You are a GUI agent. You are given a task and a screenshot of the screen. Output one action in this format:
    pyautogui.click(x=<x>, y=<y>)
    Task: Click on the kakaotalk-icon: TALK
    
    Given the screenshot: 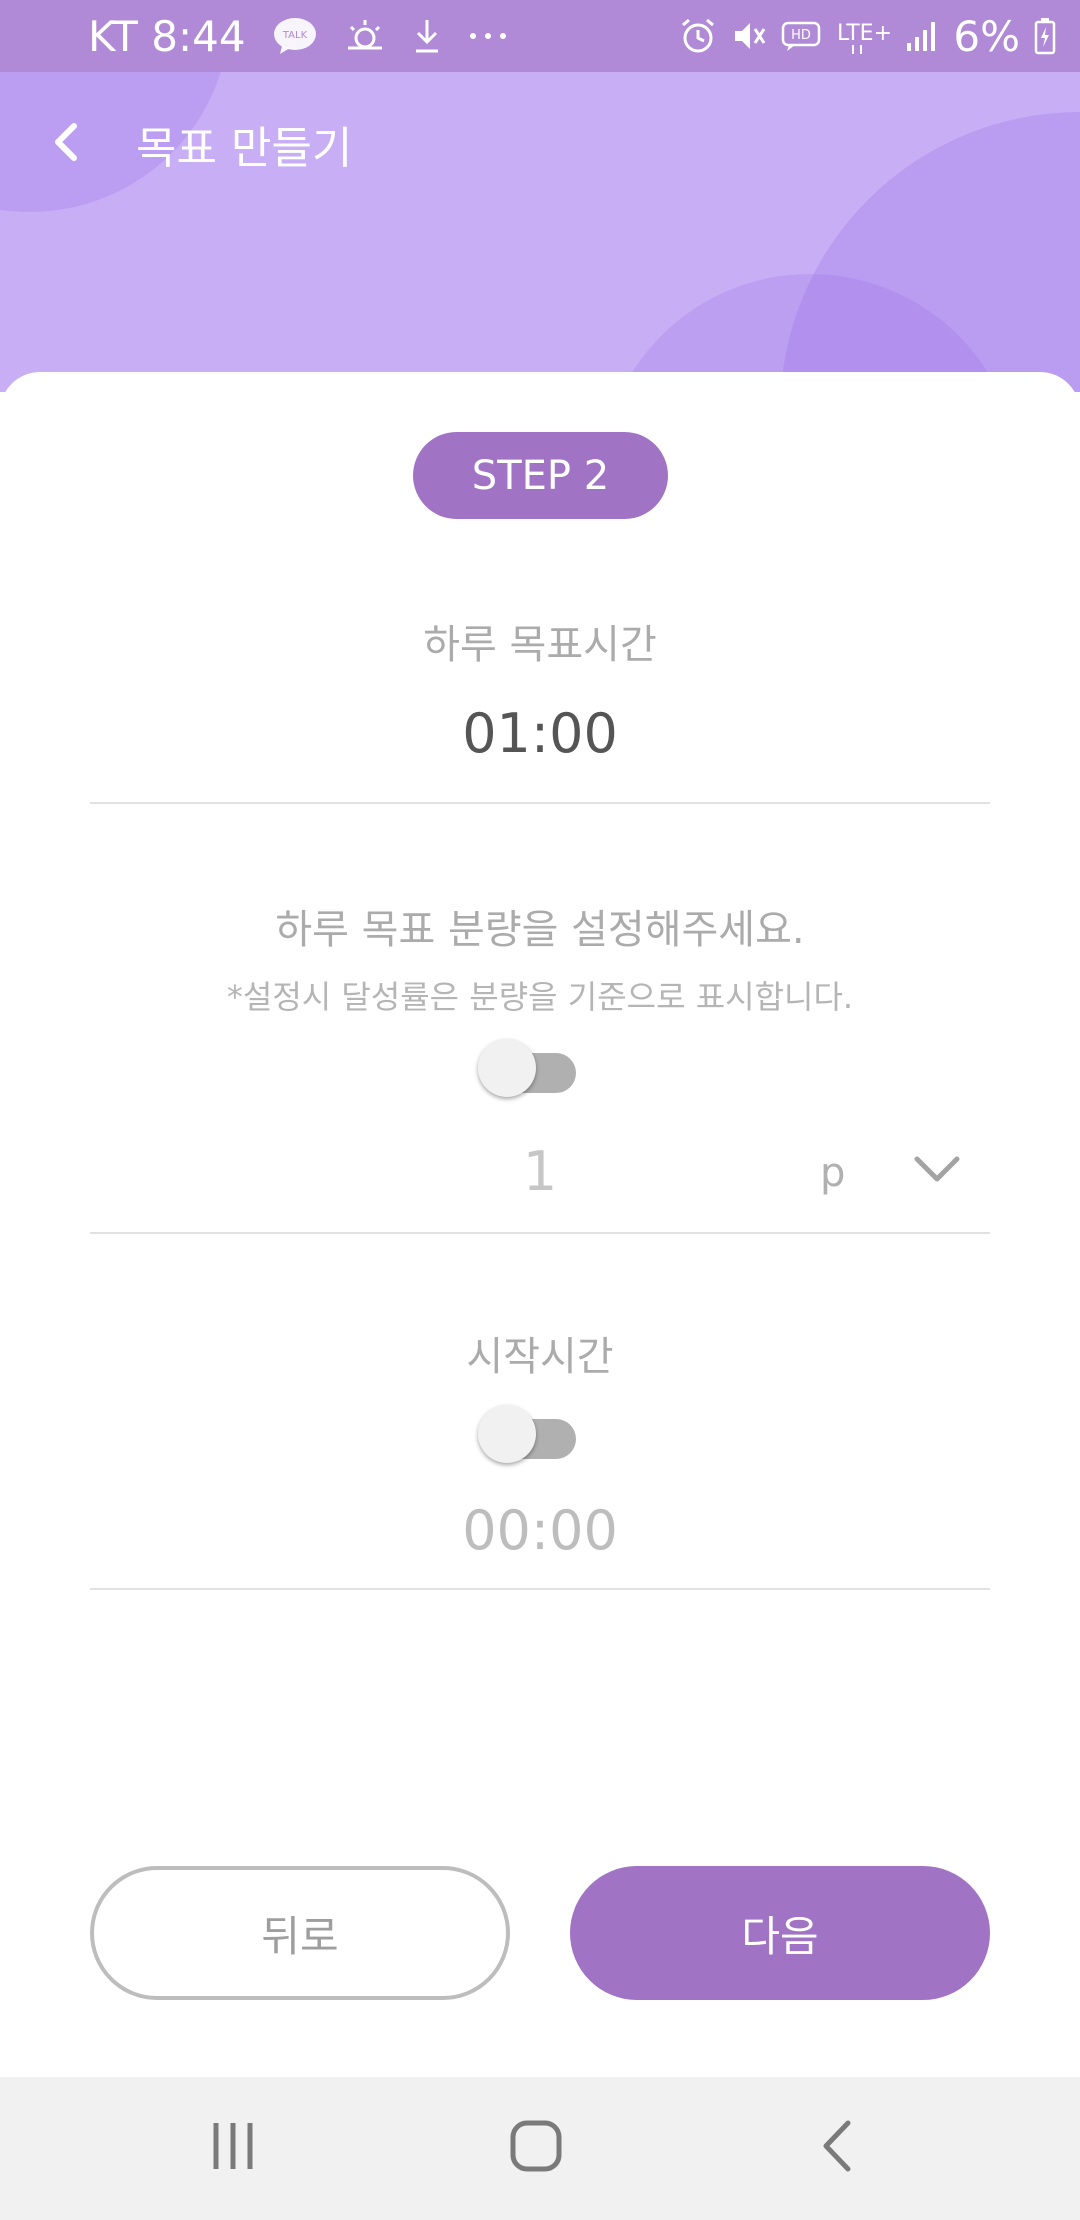 What is the action you would take?
    pyautogui.click(x=295, y=36)
    